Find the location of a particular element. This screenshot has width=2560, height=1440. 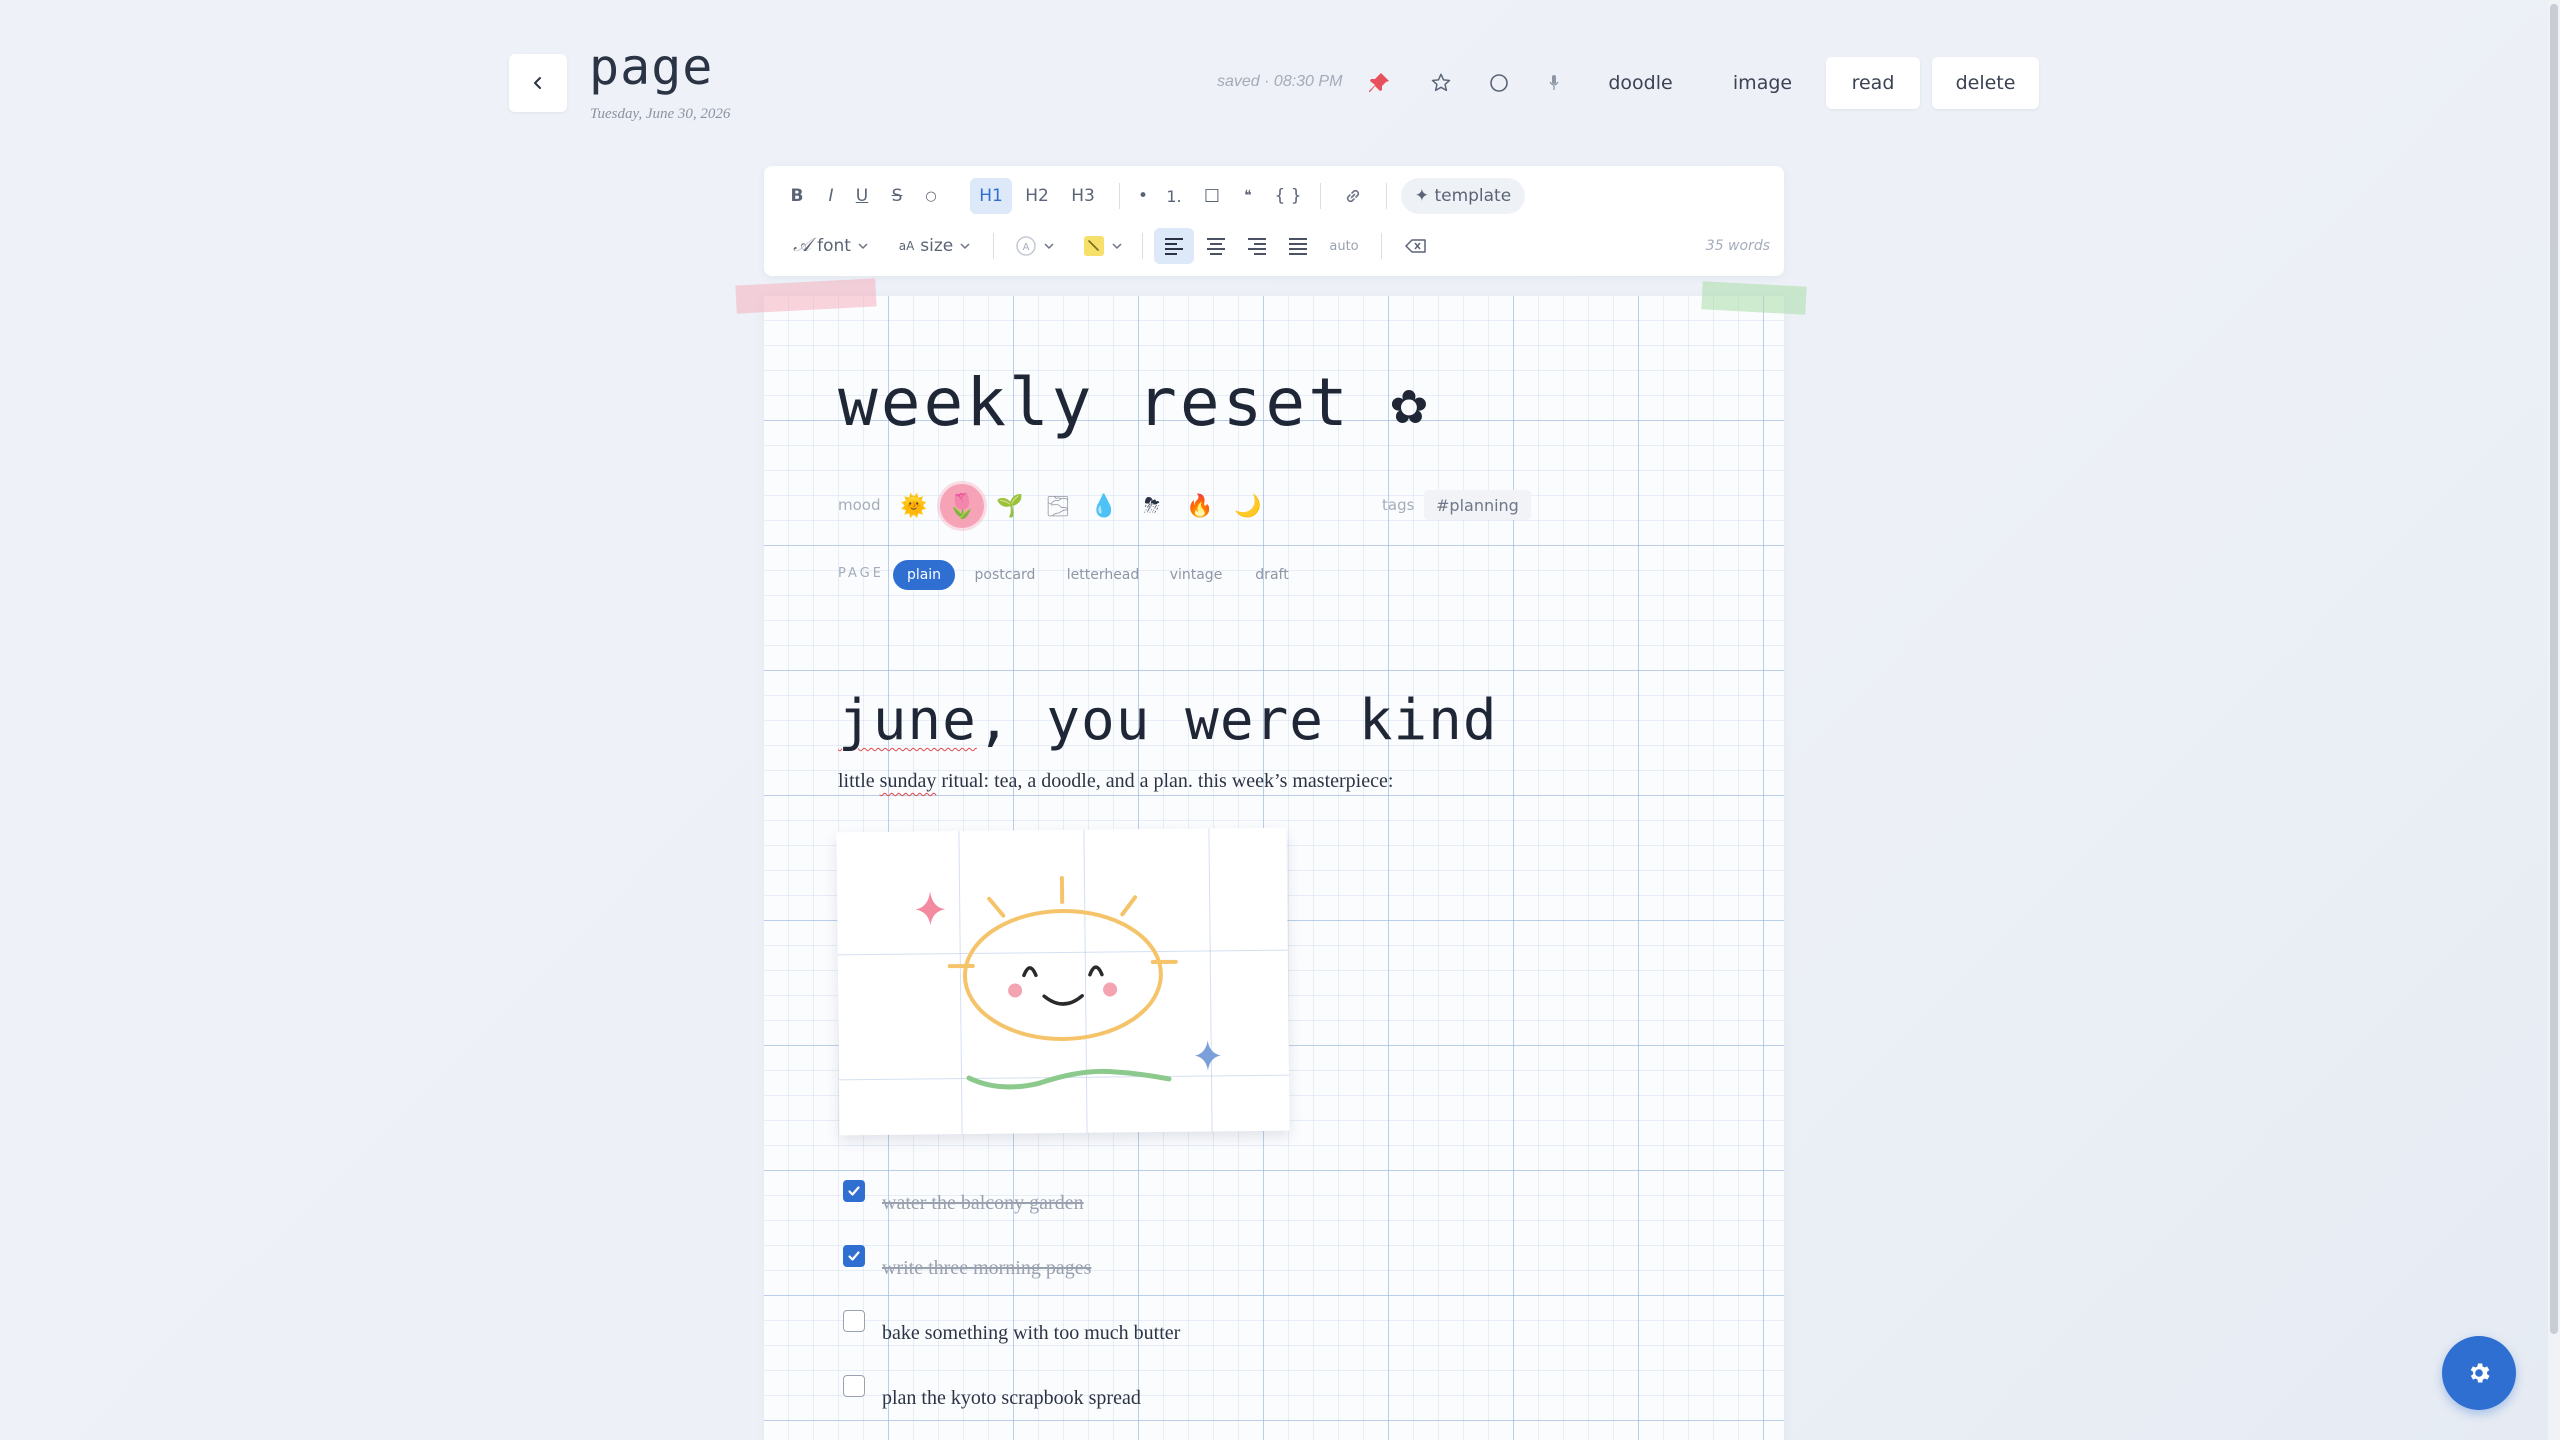

page-style-postcard: postcard is located at coordinates (1005, 575).